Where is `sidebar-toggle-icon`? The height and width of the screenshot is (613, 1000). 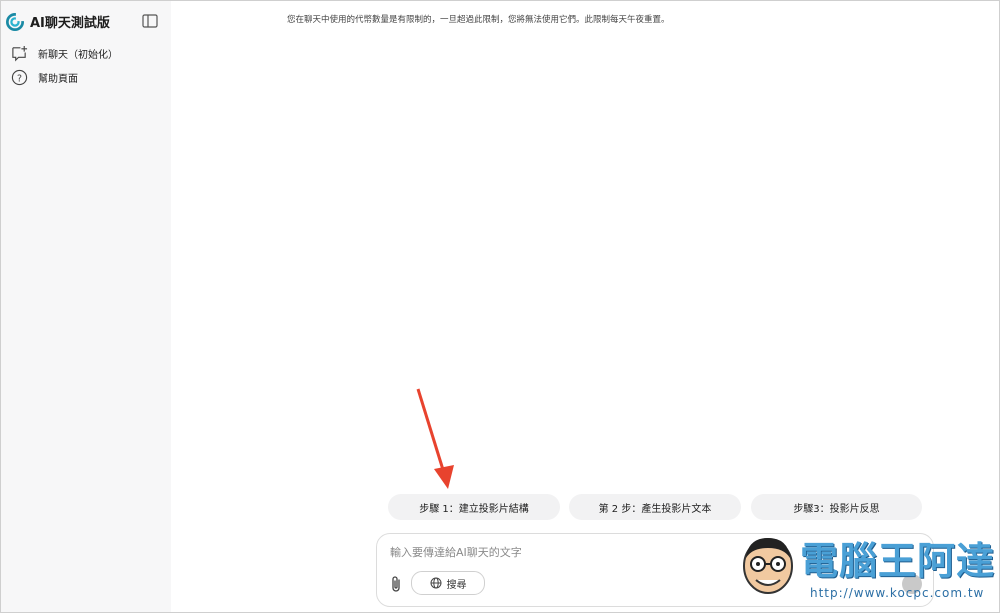
sidebar-toggle-icon is located at coordinates (150, 21).